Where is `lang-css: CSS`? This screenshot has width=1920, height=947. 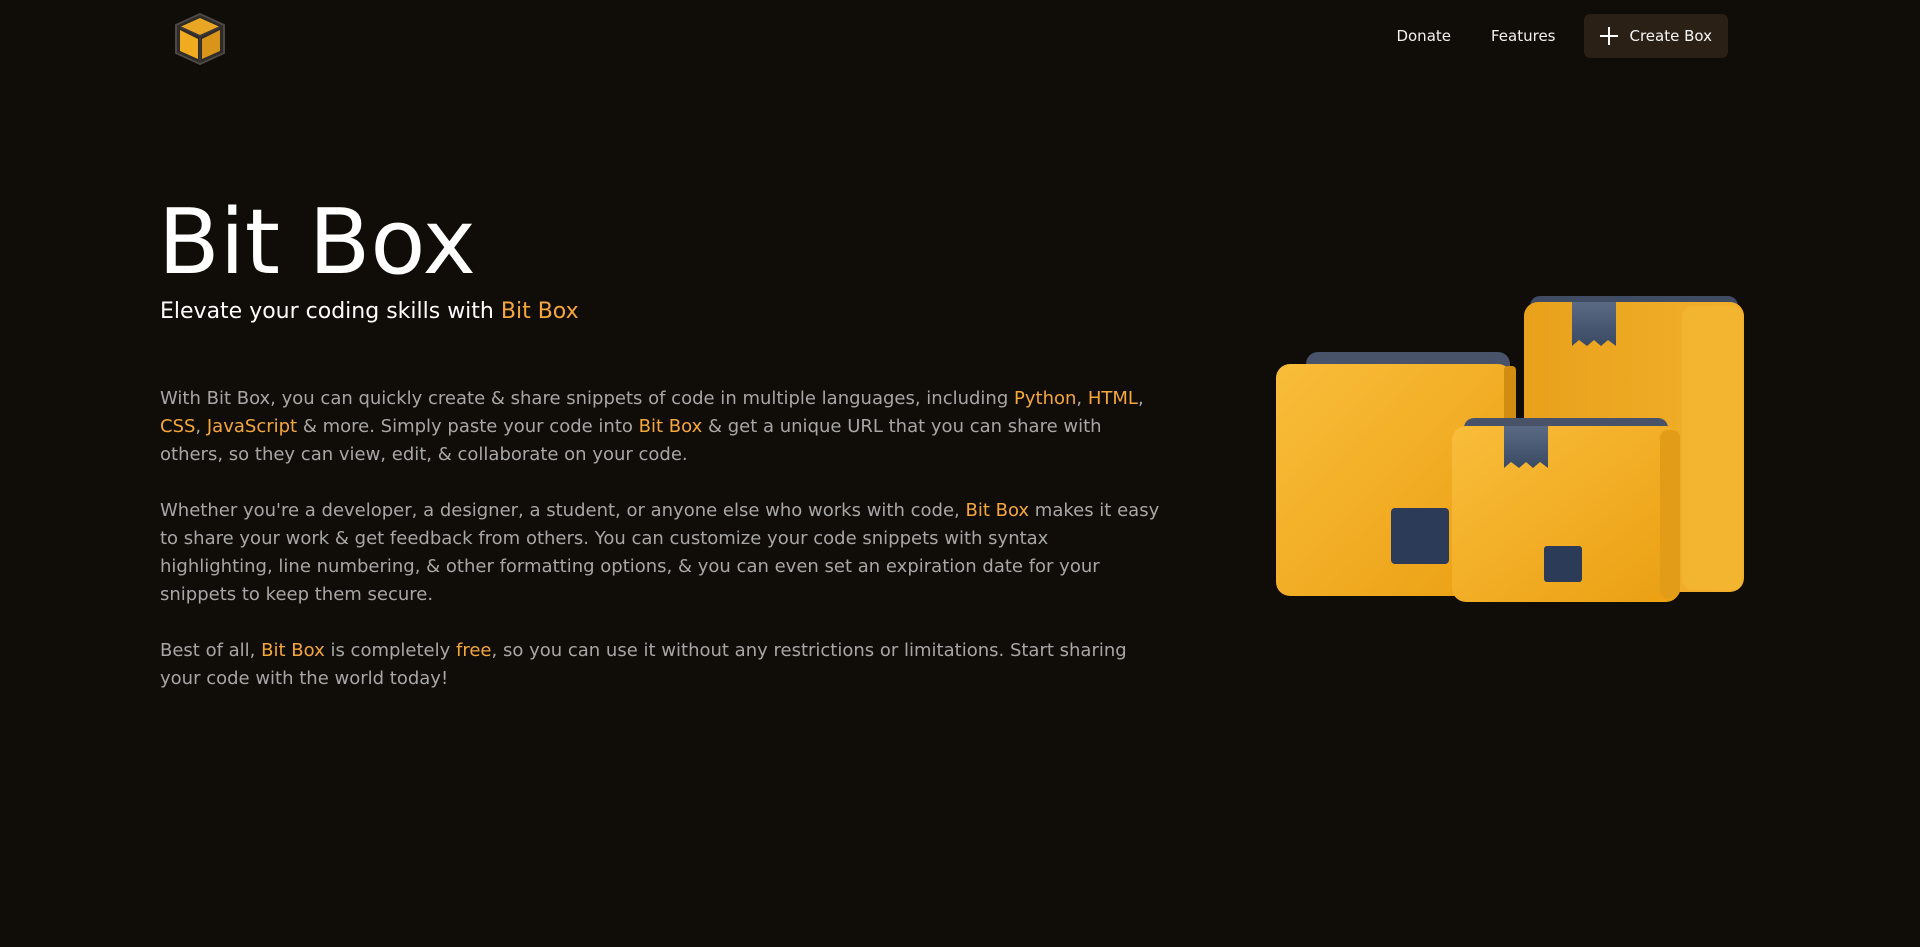 lang-css: CSS is located at coordinates (178, 426).